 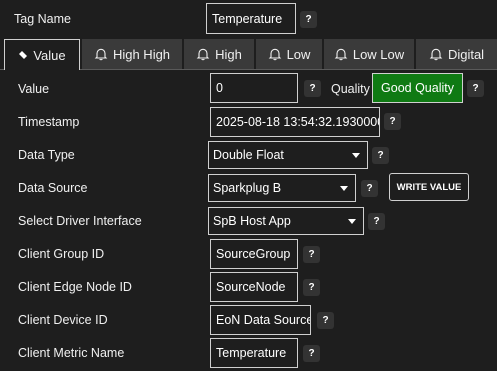 I want to click on data-source-select: Sparkplug B, so click(x=282, y=188).